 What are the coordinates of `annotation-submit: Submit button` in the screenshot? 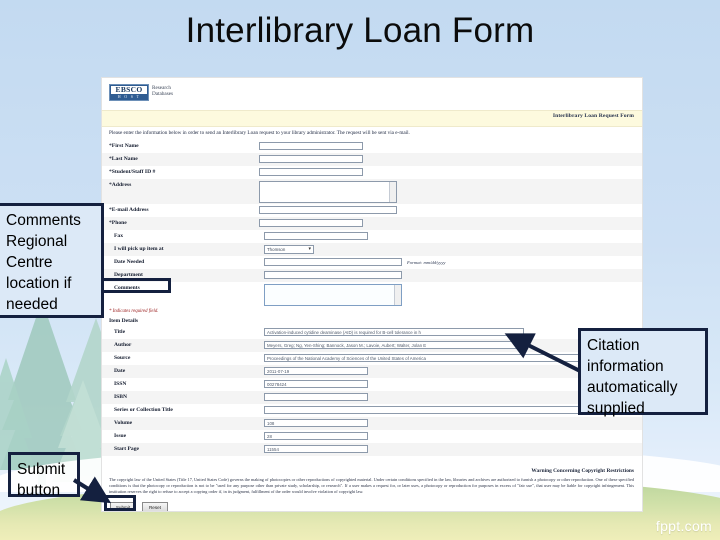 It's located at (44, 475).